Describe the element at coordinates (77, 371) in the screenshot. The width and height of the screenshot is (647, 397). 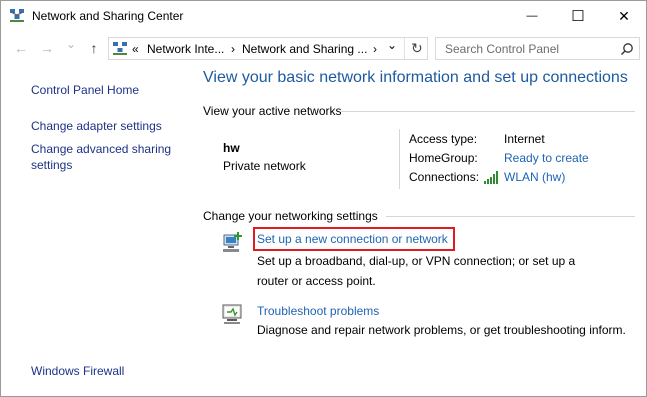
I see `windows-firewall-link: Windows Firewall` at that location.